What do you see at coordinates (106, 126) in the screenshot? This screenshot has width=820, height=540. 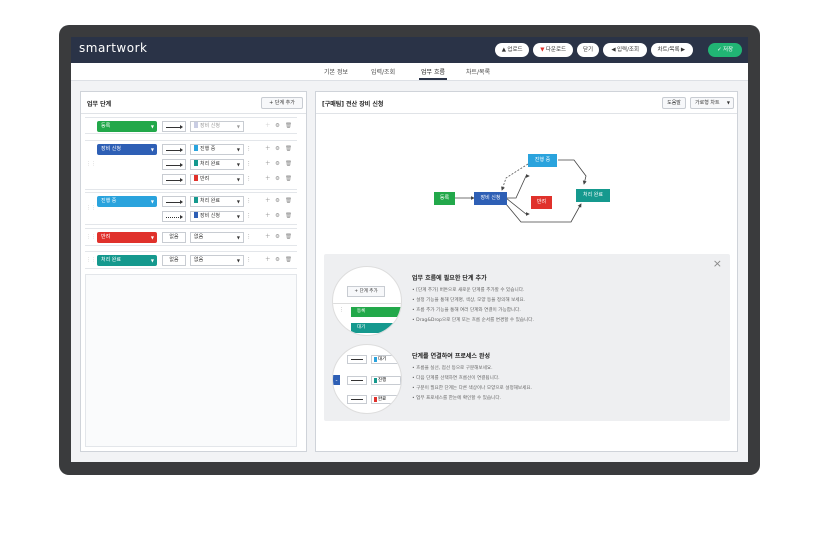 I see `step-name: 등록` at bounding box center [106, 126].